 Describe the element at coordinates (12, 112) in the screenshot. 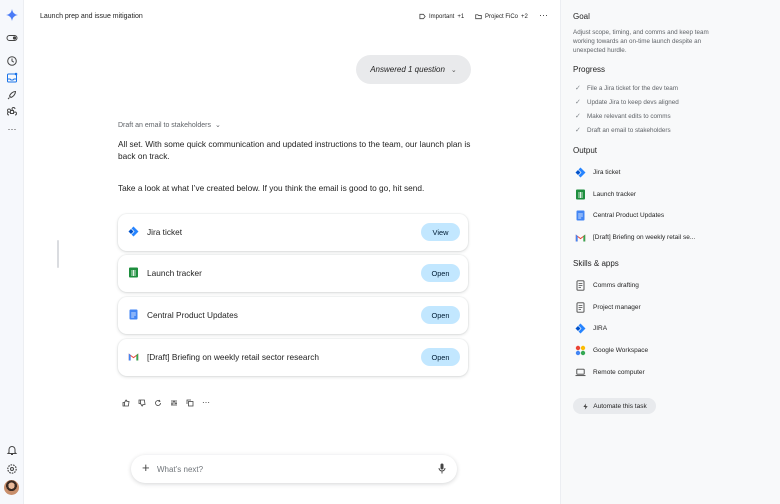

I see `command-icon` at that location.